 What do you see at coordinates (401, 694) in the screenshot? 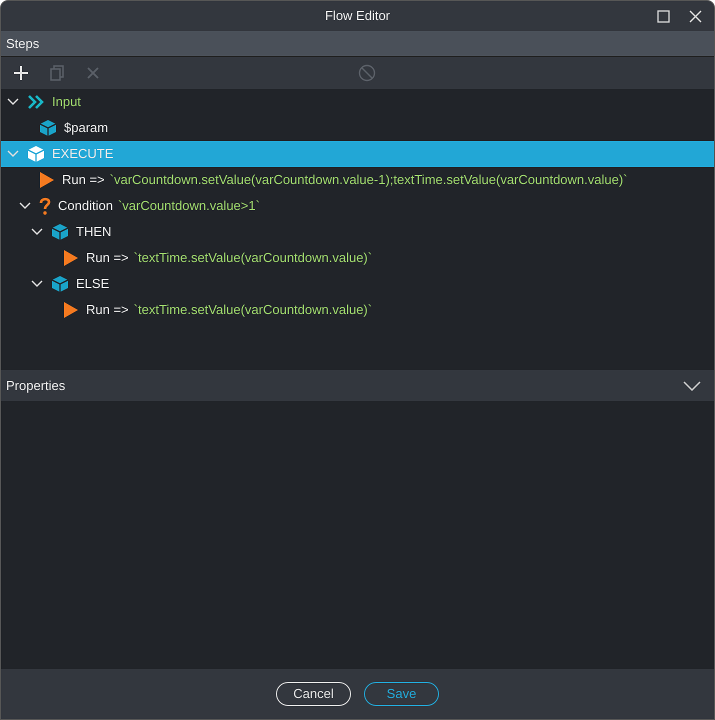
I see `save-button: Save` at bounding box center [401, 694].